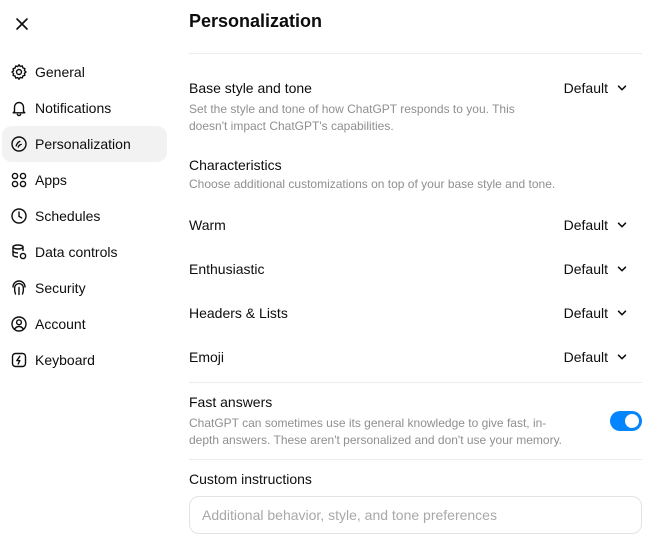 This screenshot has height=545, width=655. Describe the element at coordinates (68, 216) in the screenshot. I see `sidebar-item-label: Schedules` at that location.